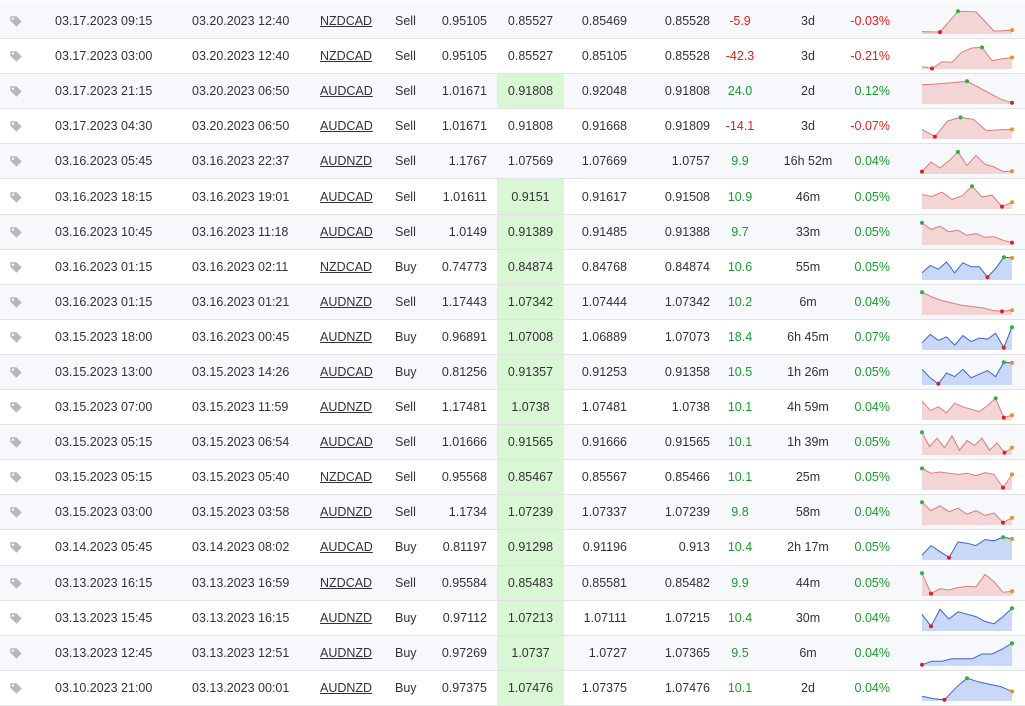  Describe the element at coordinates (604, 56) in the screenshot. I see `price-min: 0.85105` at that location.